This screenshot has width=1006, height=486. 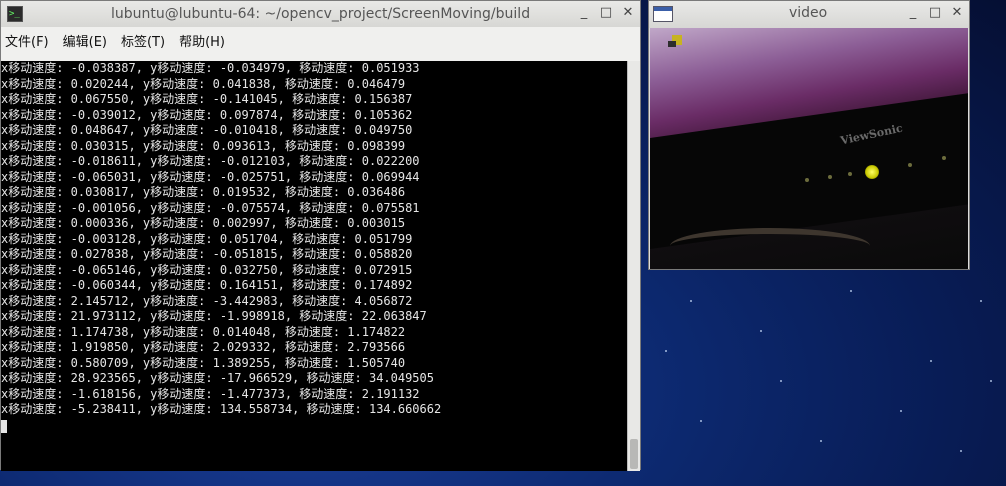 What do you see at coordinates (633, 266) in the screenshot?
I see `terminal-scrollbar` at bounding box center [633, 266].